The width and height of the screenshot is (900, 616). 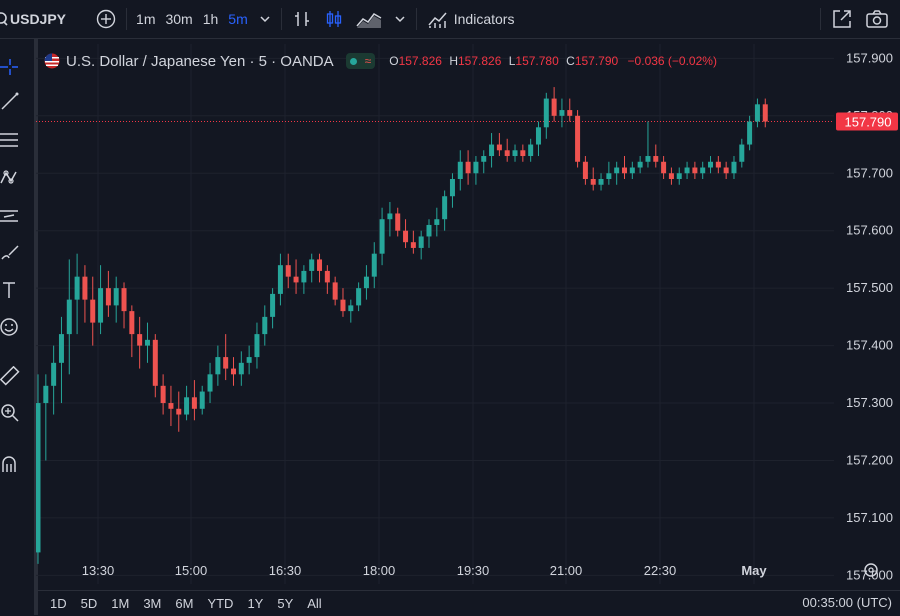 I want to click on top-toolbar: USDJPY 1m 30m 1h 5m Indicators, so click(x=450, y=19).